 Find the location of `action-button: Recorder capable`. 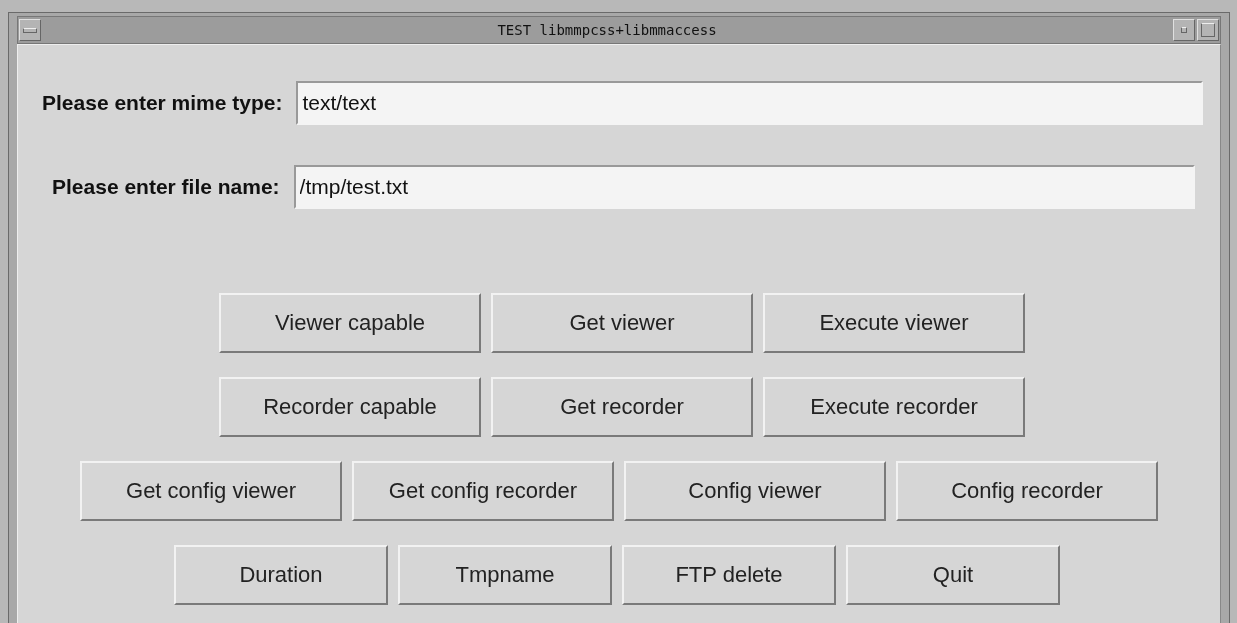

action-button: Recorder capable is located at coordinates (350, 407).